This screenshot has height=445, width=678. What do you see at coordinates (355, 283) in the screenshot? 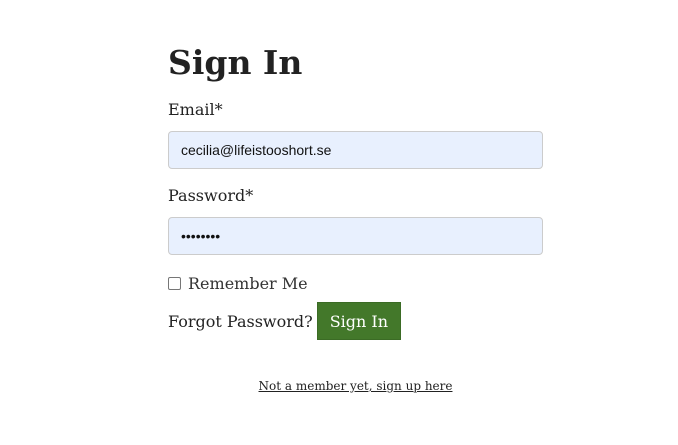
I see `remember-me-row: Remember Me` at bounding box center [355, 283].